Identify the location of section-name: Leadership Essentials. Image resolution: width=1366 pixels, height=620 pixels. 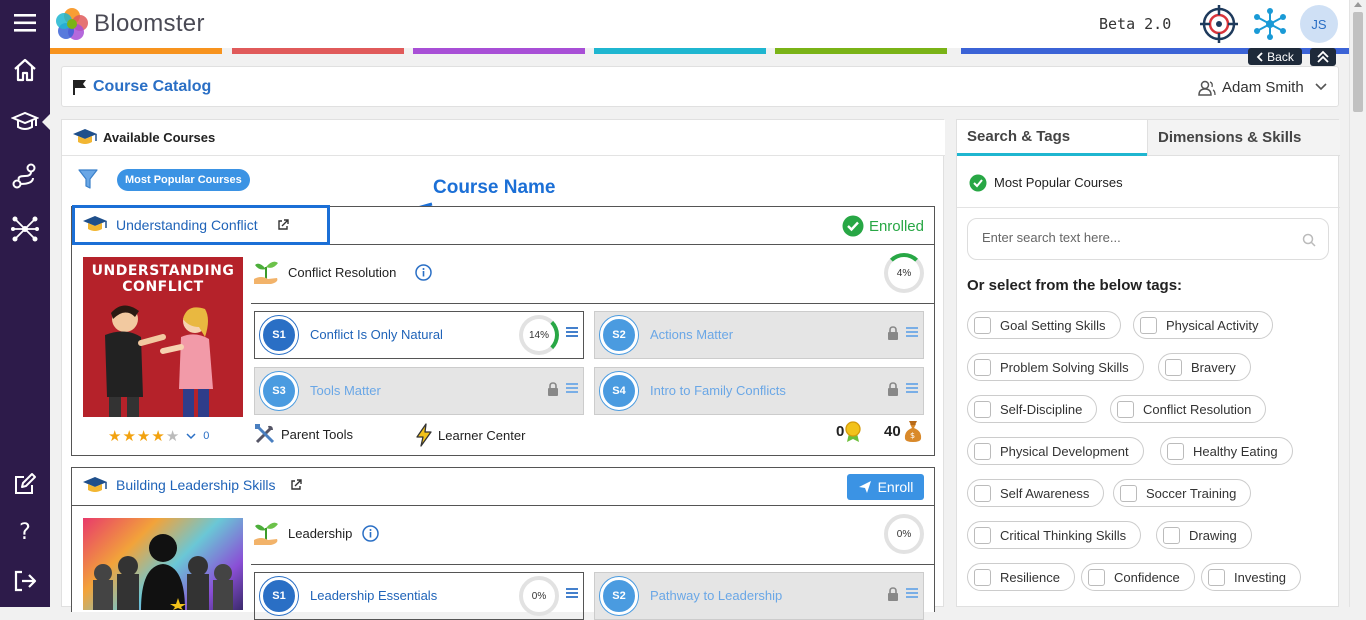
(373, 595).